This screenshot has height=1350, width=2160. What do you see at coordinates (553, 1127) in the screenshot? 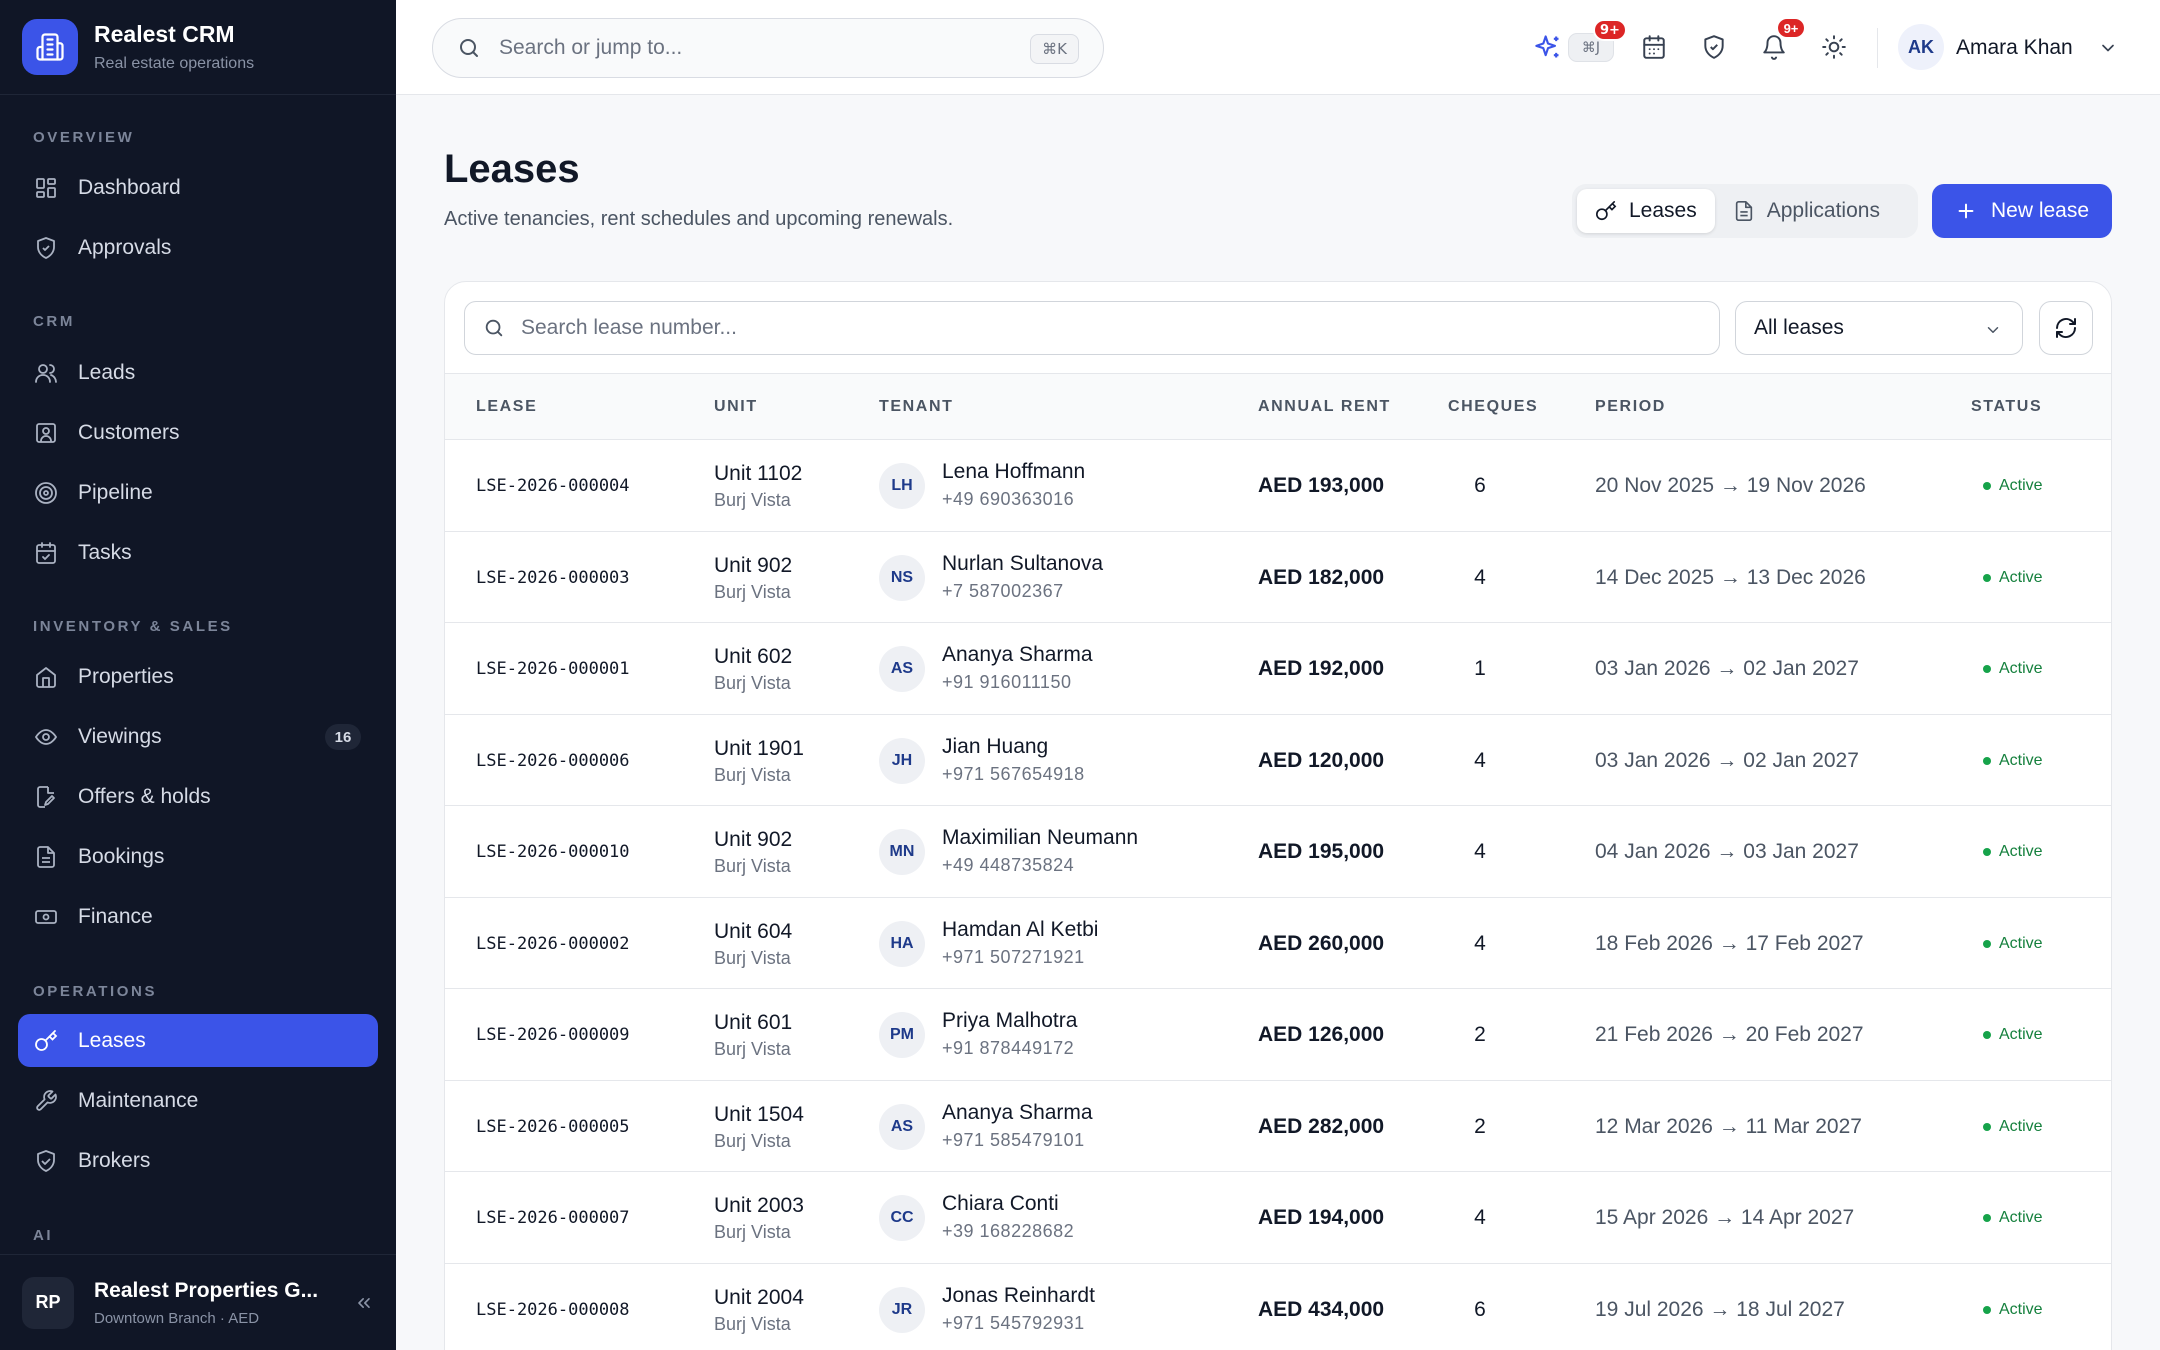
I see `lease-number: LSE-2026-000005` at bounding box center [553, 1127].